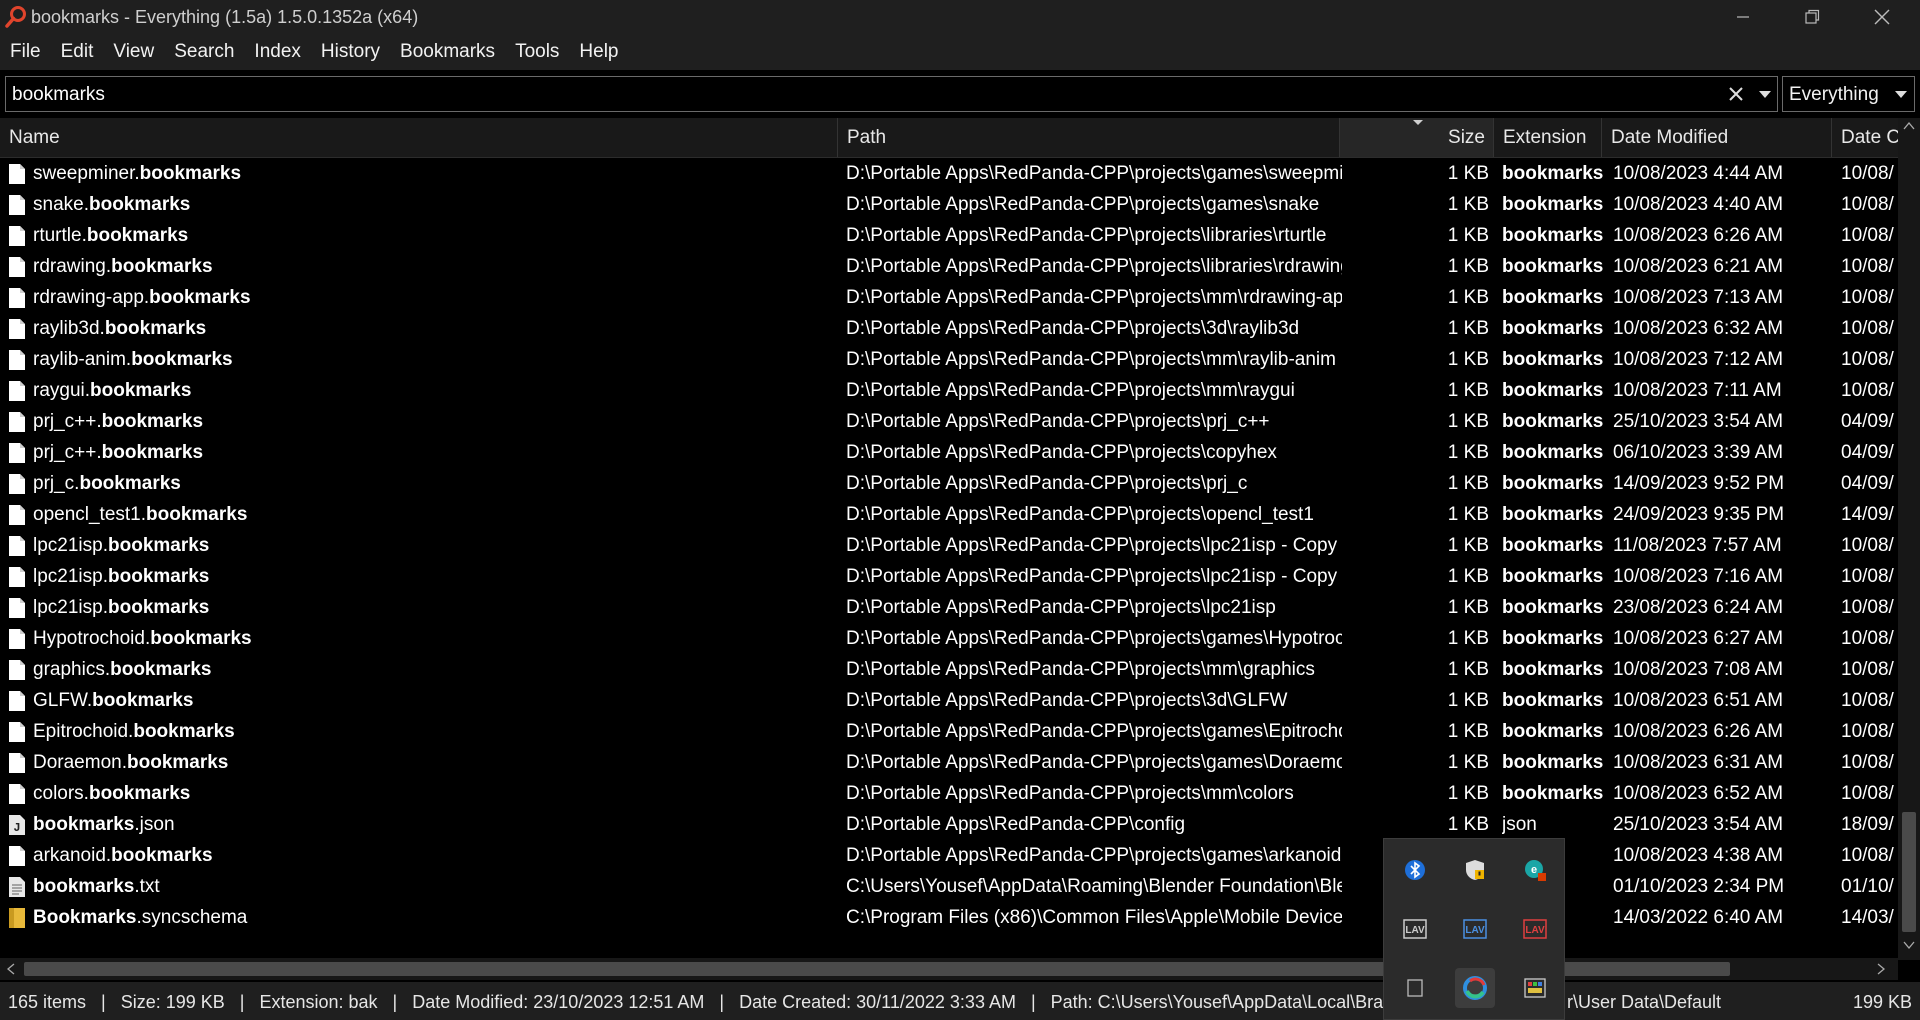 The height and width of the screenshot is (1020, 1920). I want to click on file-date-modified: 24/09/2023 9:35 PM, so click(1699, 514).